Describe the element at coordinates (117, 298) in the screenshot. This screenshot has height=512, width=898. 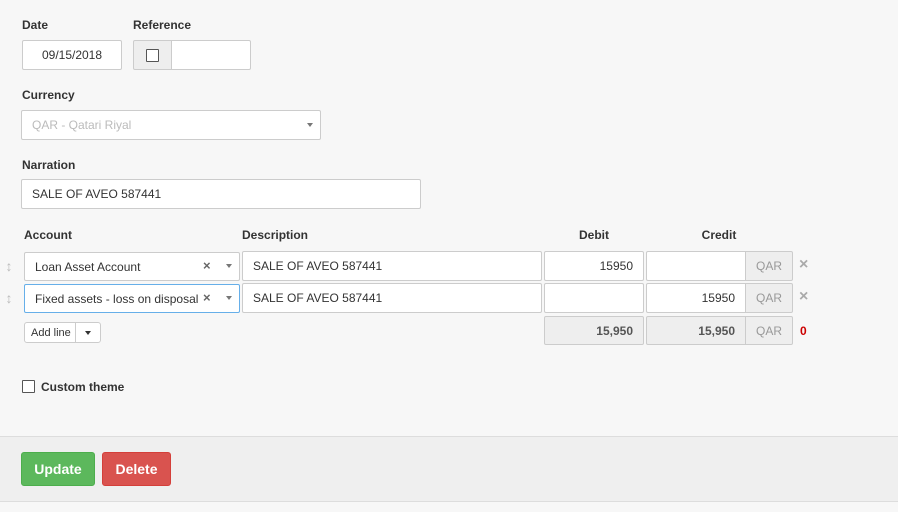
I see `account-select-value: Fixed assets - loss on disposal` at that location.